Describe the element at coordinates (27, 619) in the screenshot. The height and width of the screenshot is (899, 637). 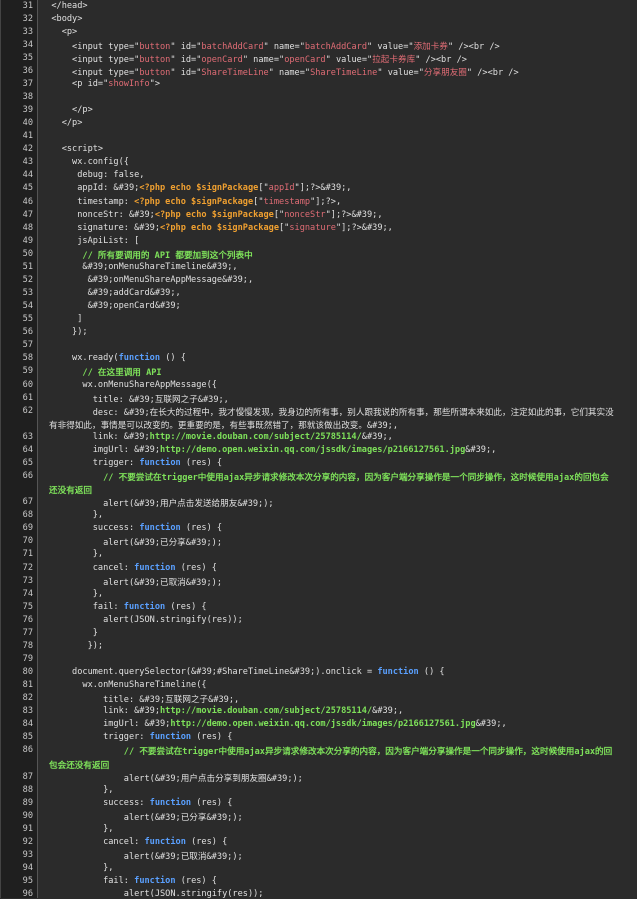
I see `line-number: 76` at that location.